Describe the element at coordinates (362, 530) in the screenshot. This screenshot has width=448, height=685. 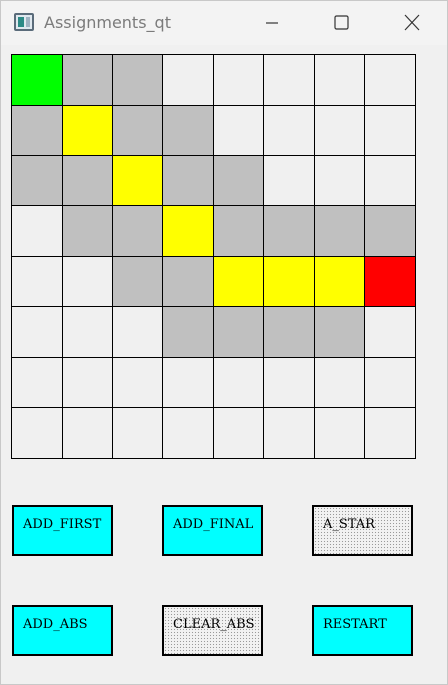
I see `a-star-button: A_STAR` at that location.